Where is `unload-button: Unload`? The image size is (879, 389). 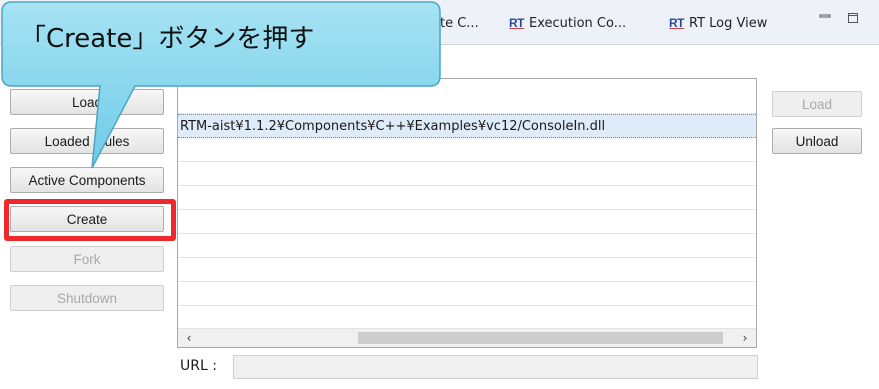
unload-button: Unload is located at coordinates (817, 141).